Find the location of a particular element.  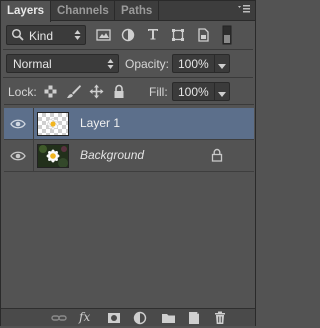

lock-image-icon is located at coordinates (74, 92).